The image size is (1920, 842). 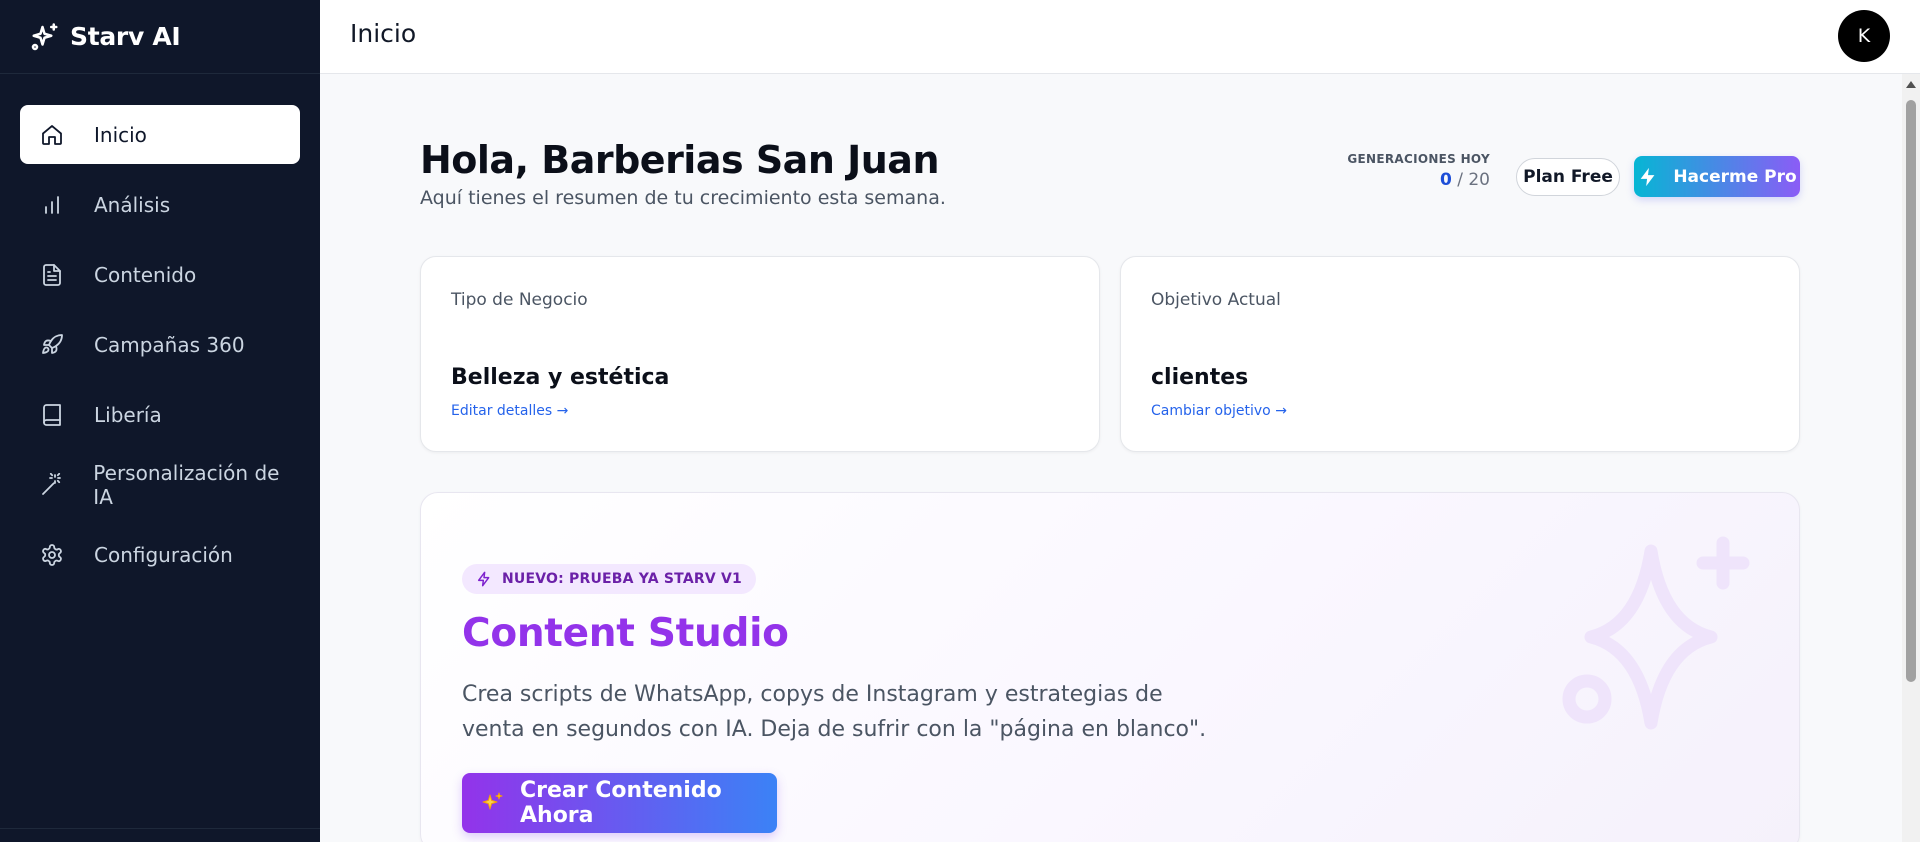 I want to click on user-avatar: K, so click(x=1864, y=36).